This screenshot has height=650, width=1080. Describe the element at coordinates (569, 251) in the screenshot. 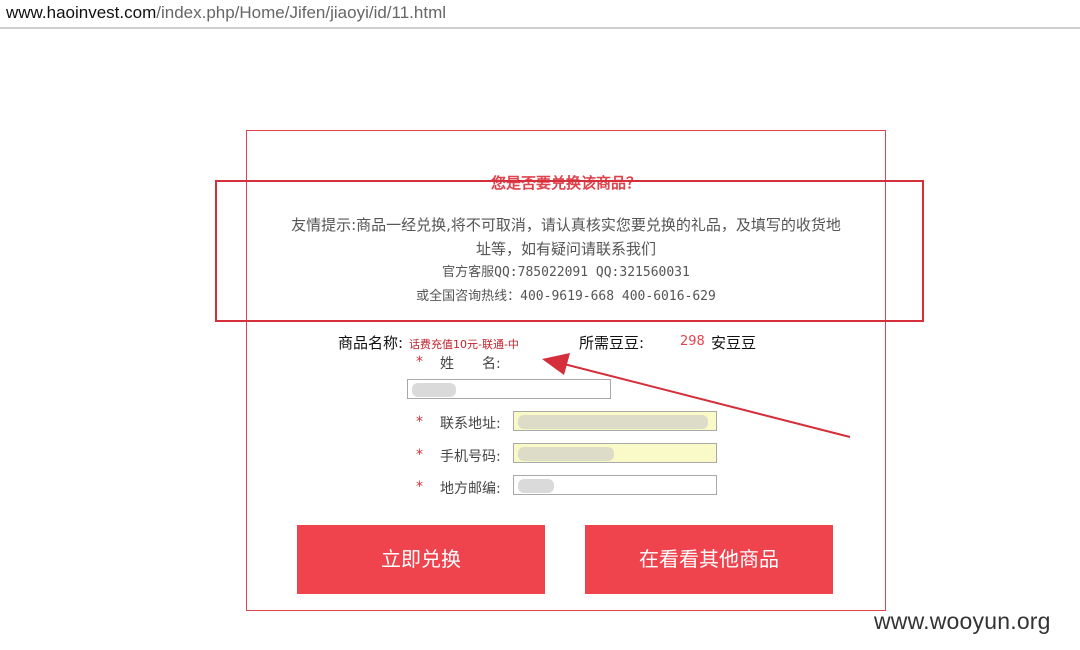

I see `annotation-highlight-box` at that location.